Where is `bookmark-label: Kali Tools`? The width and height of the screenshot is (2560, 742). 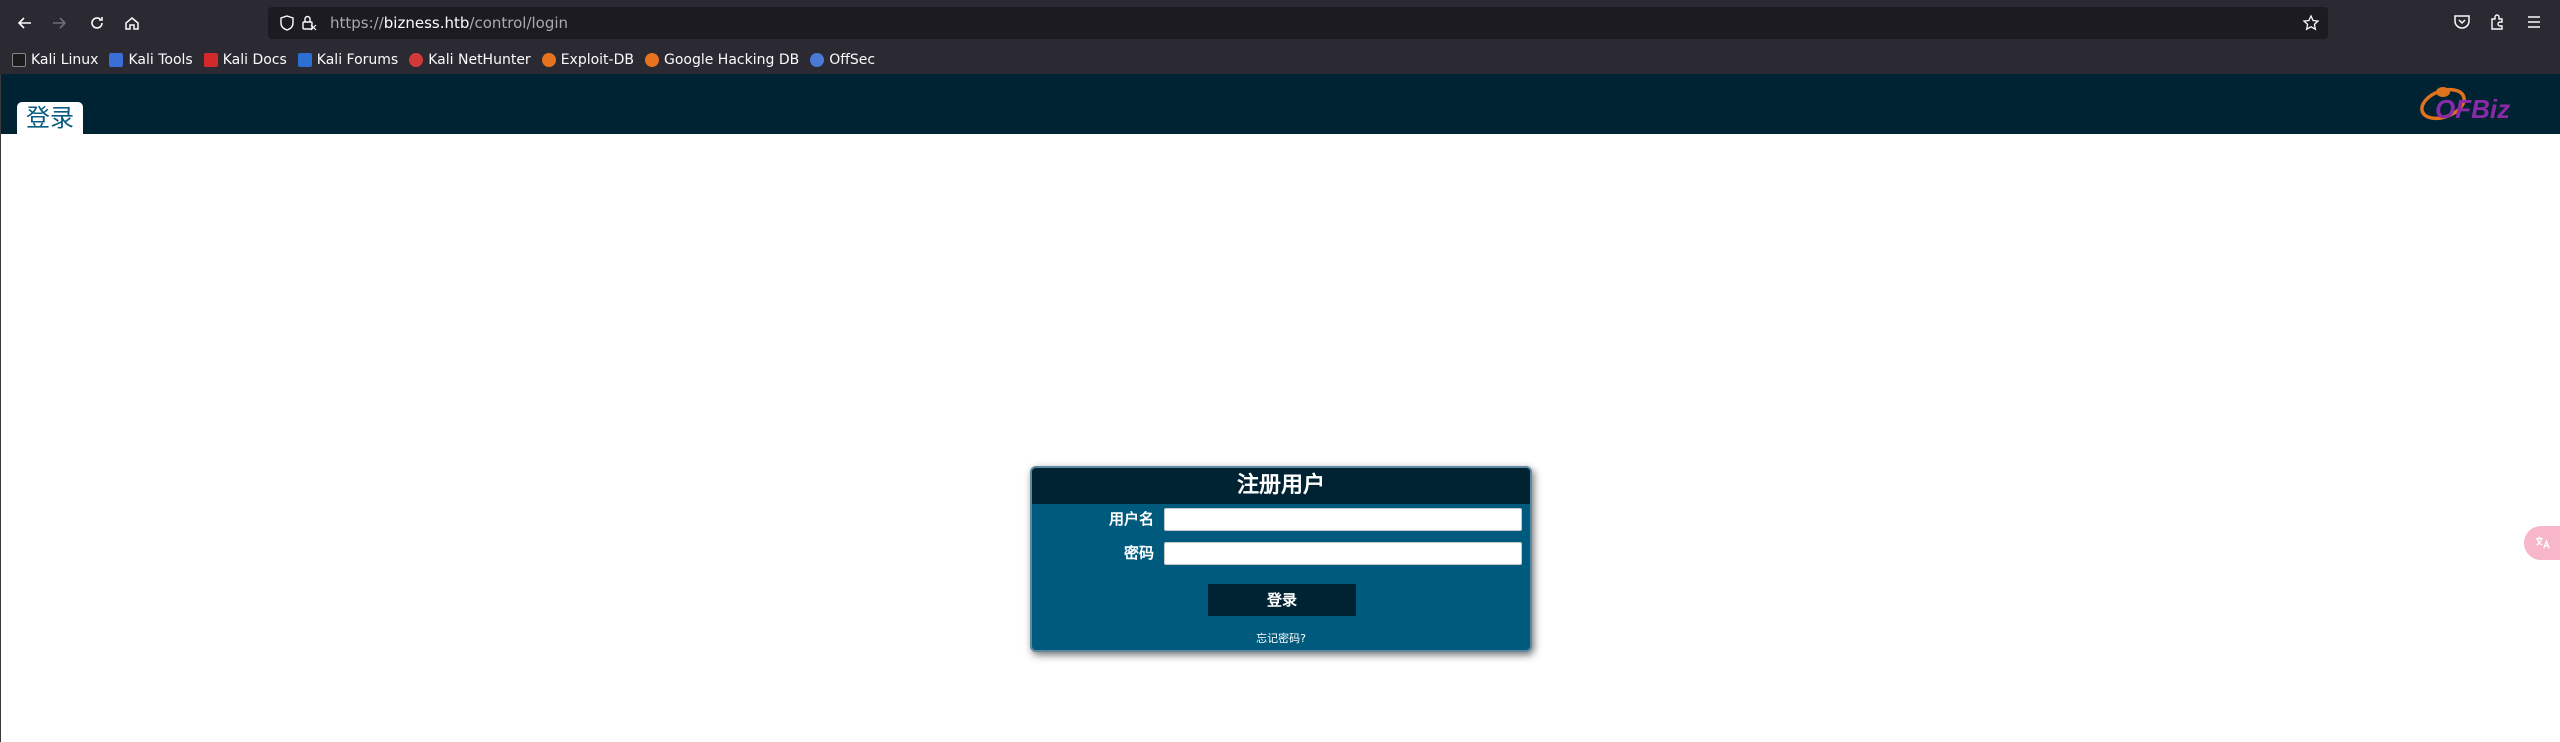 bookmark-label: Kali Tools is located at coordinates (160, 60).